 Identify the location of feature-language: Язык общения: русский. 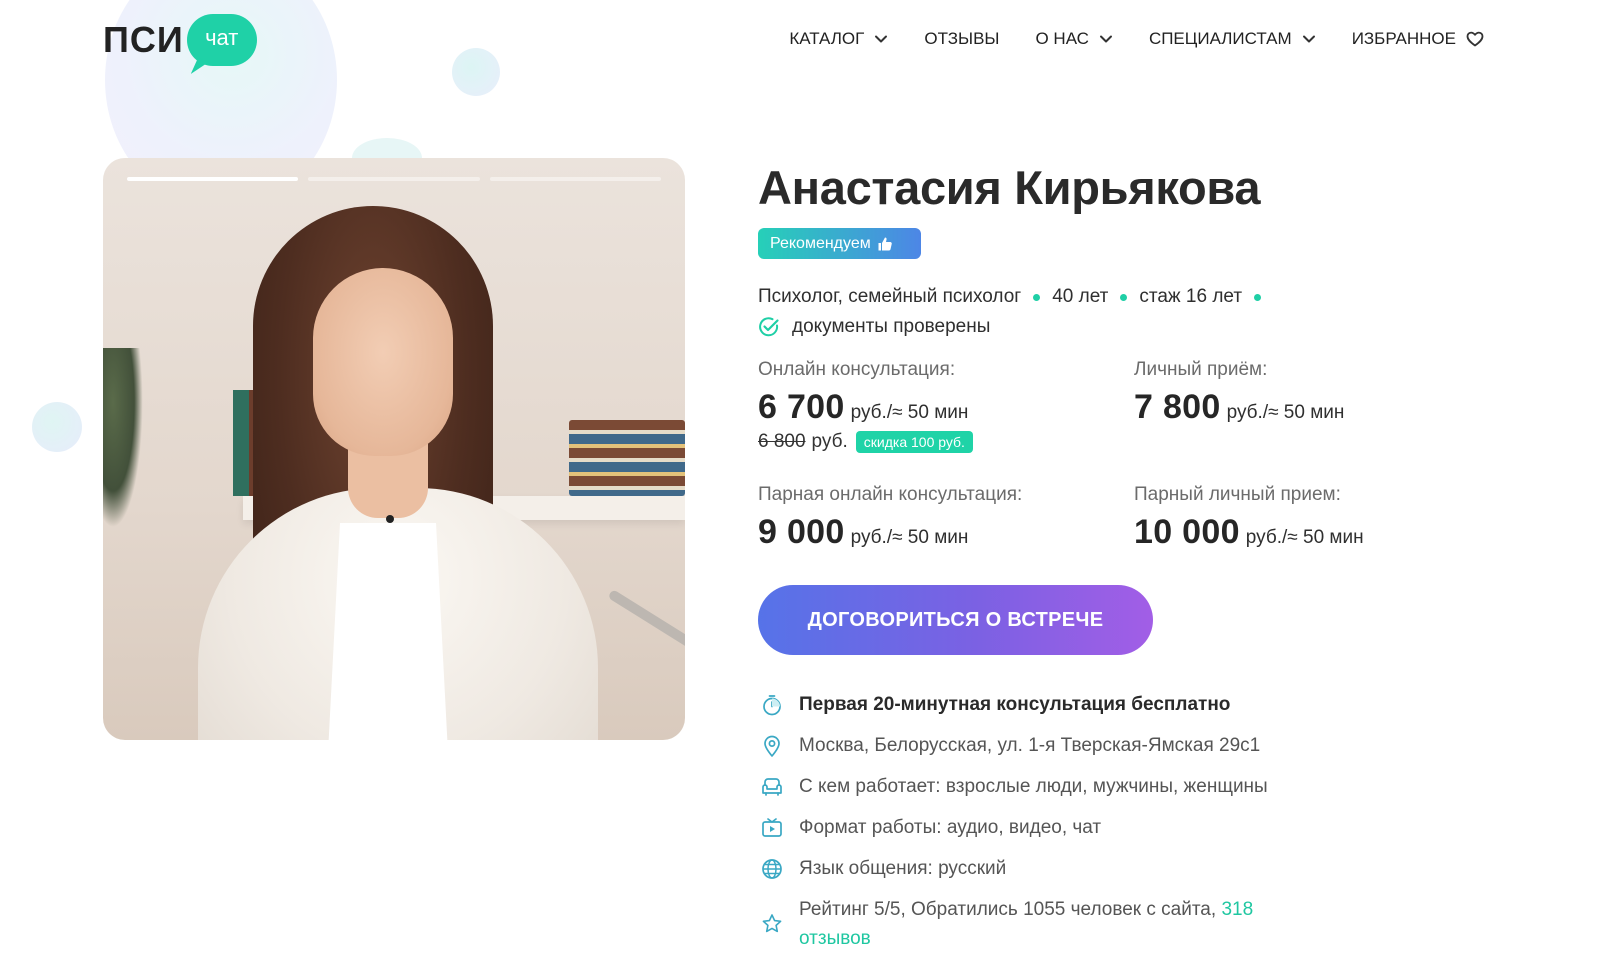
(1038, 868).